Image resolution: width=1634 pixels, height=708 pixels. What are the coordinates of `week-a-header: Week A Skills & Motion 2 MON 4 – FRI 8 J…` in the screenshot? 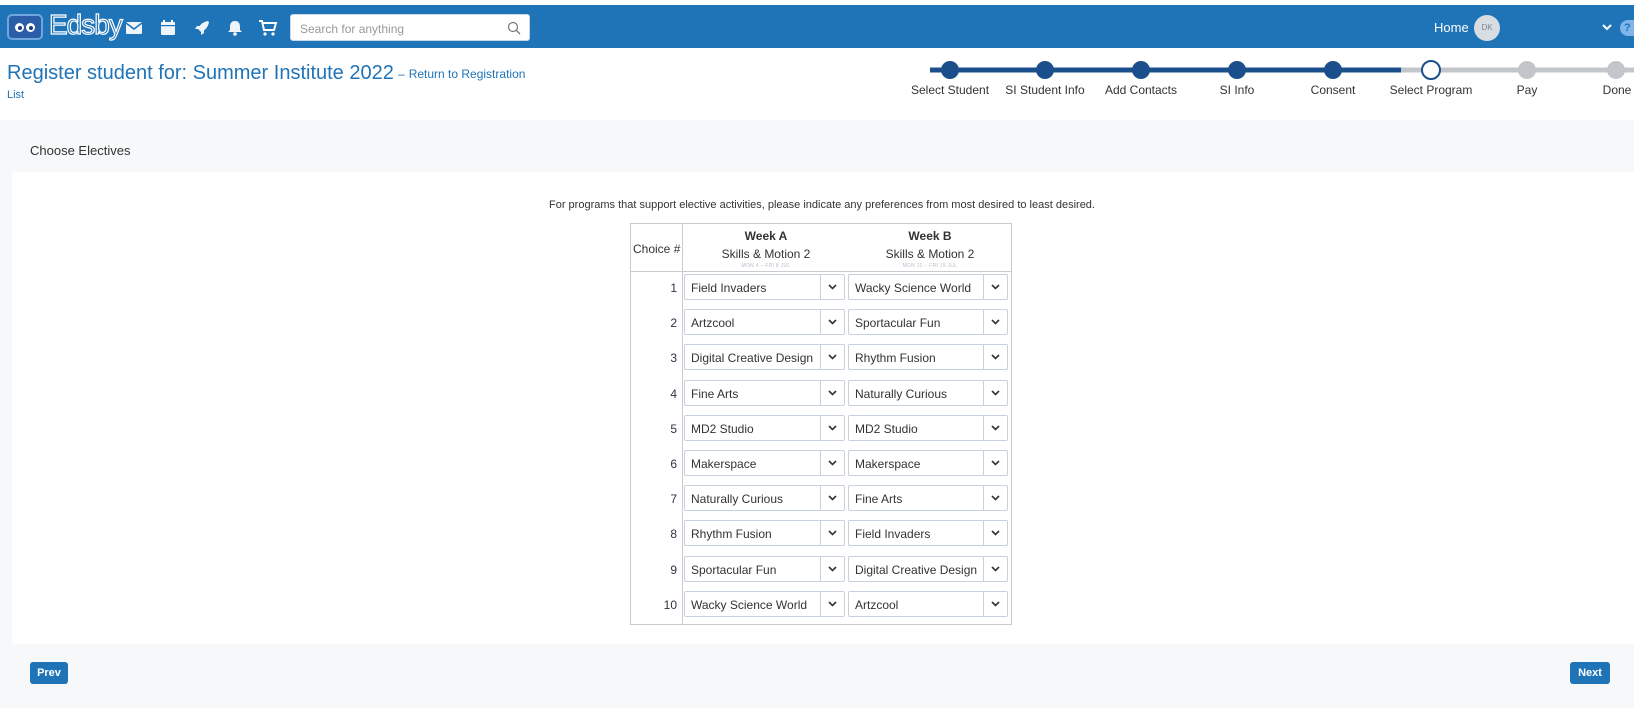 It's located at (766, 249).